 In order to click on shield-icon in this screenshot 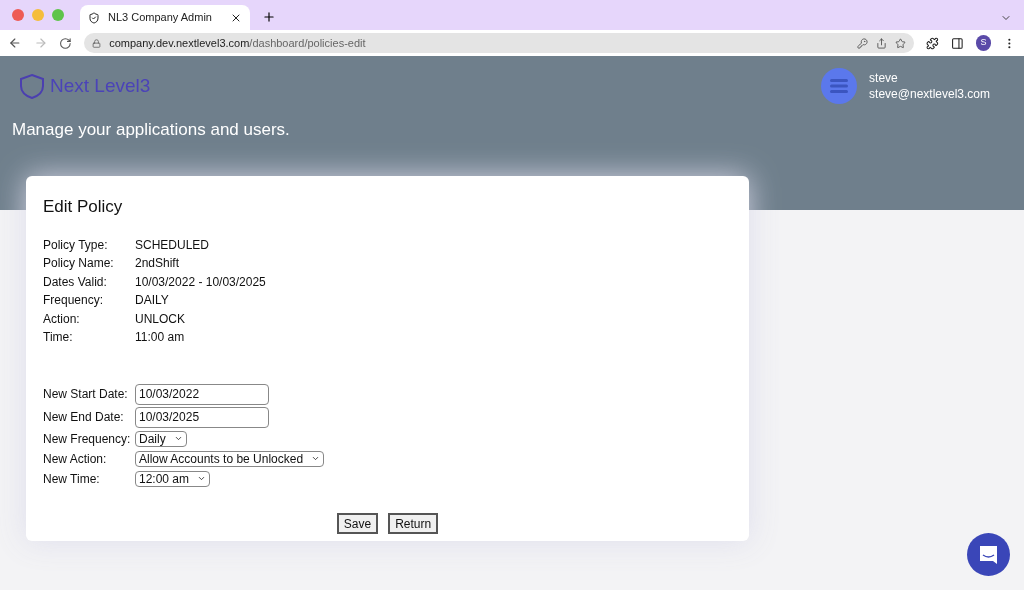, I will do `click(94, 17)`.